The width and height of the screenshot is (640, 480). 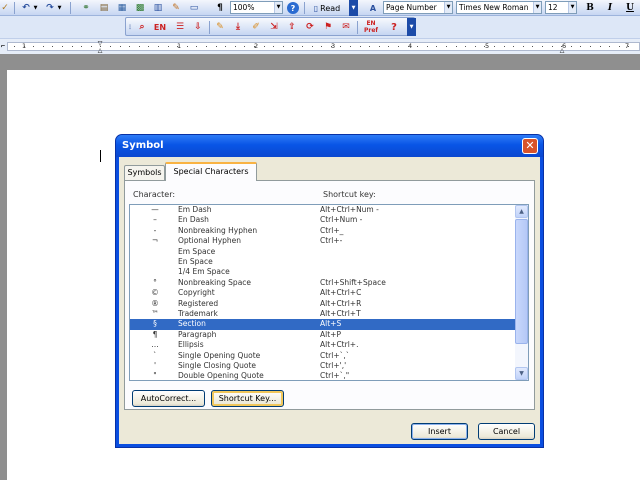 I want to click on undo-icon: ↶, so click(x=26, y=8).